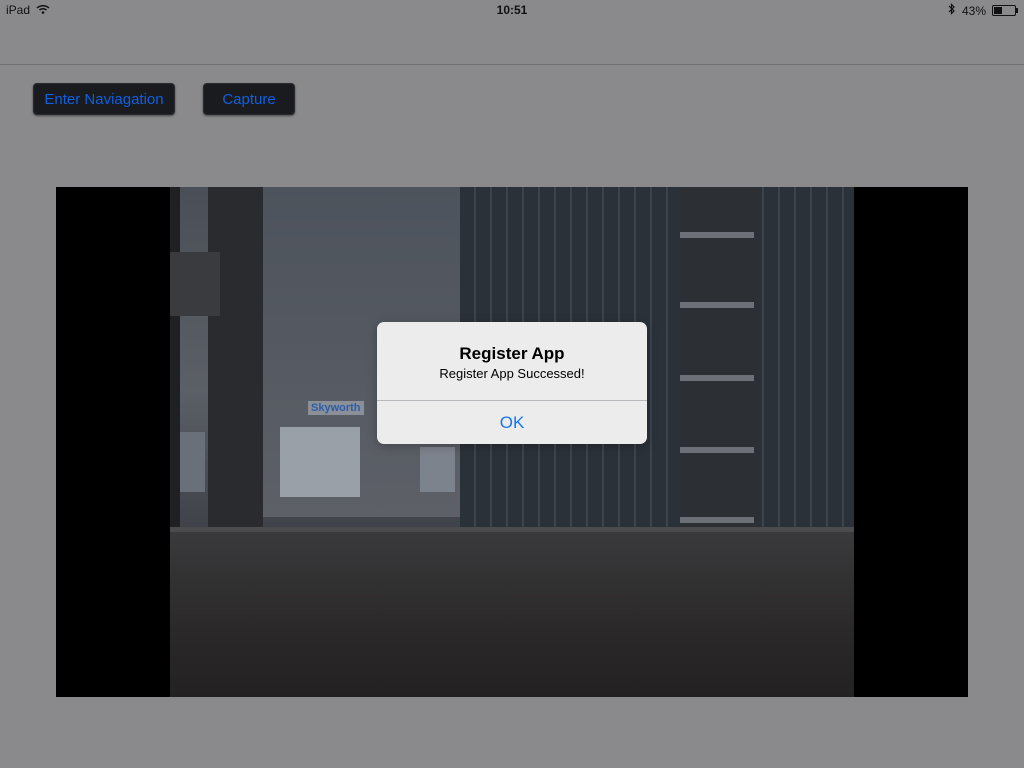 The image size is (1024, 768). Describe the element at coordinates (336, 408) in the screenshot. I see `skyworth-sign: Skyworth` at that location.